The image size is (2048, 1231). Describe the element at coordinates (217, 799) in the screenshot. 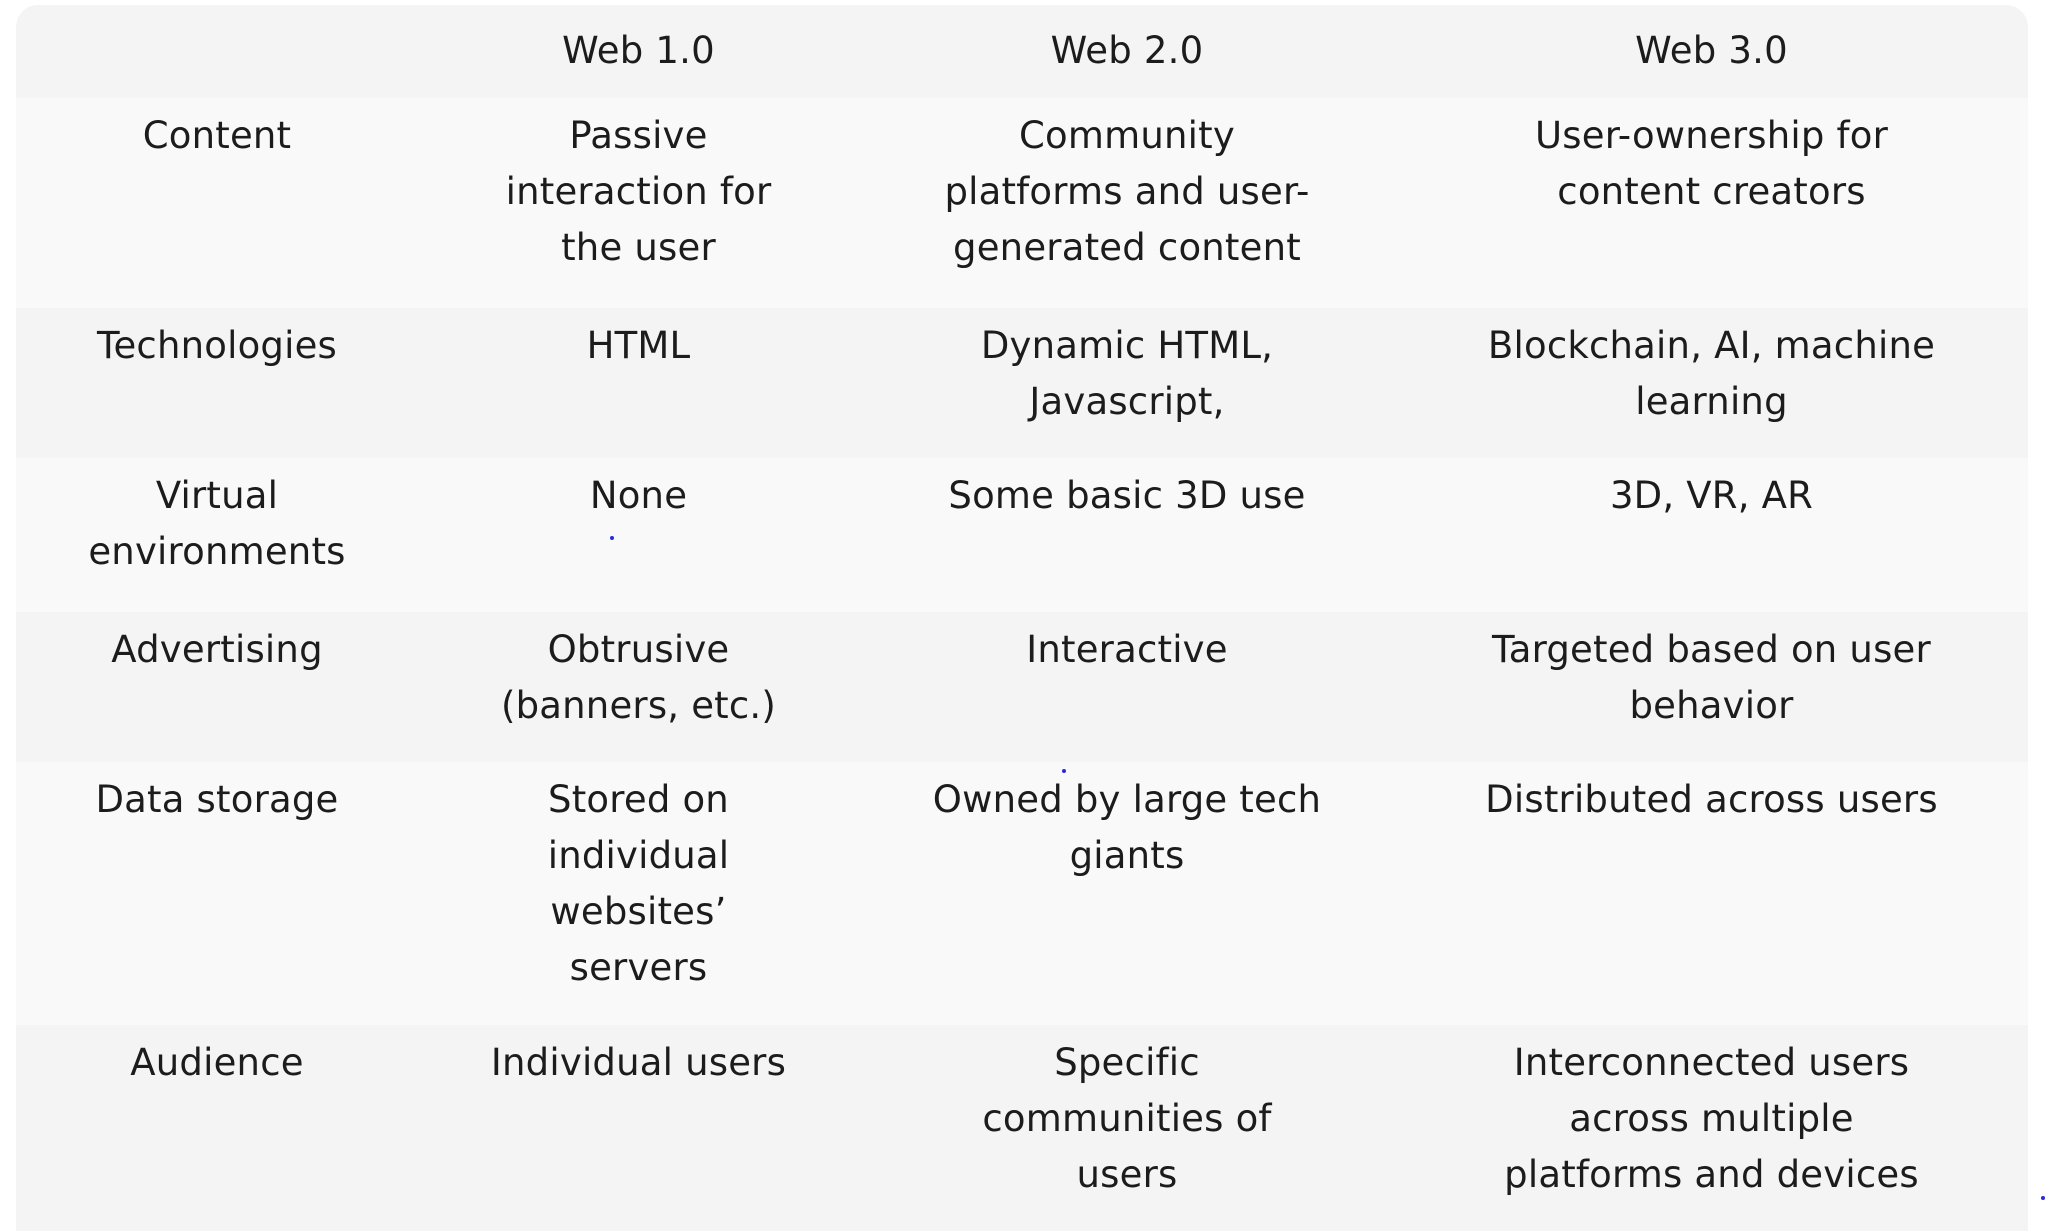

I see `row-label: Data storage` at that location.